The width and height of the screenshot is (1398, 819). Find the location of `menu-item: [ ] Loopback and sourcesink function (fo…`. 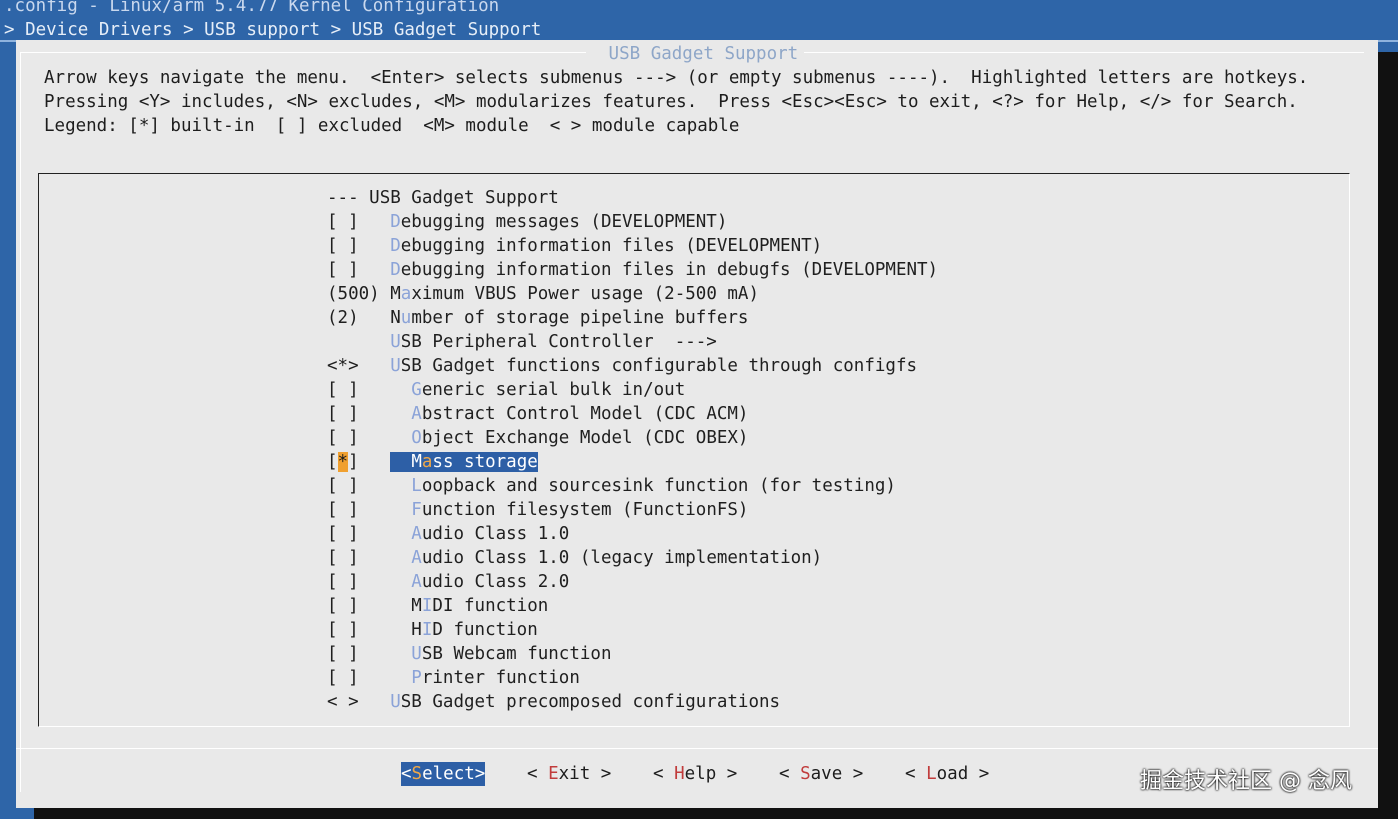

menu-item: [ ] Loopback and sourcesink function (fo… is located at coordinates (611, 486).